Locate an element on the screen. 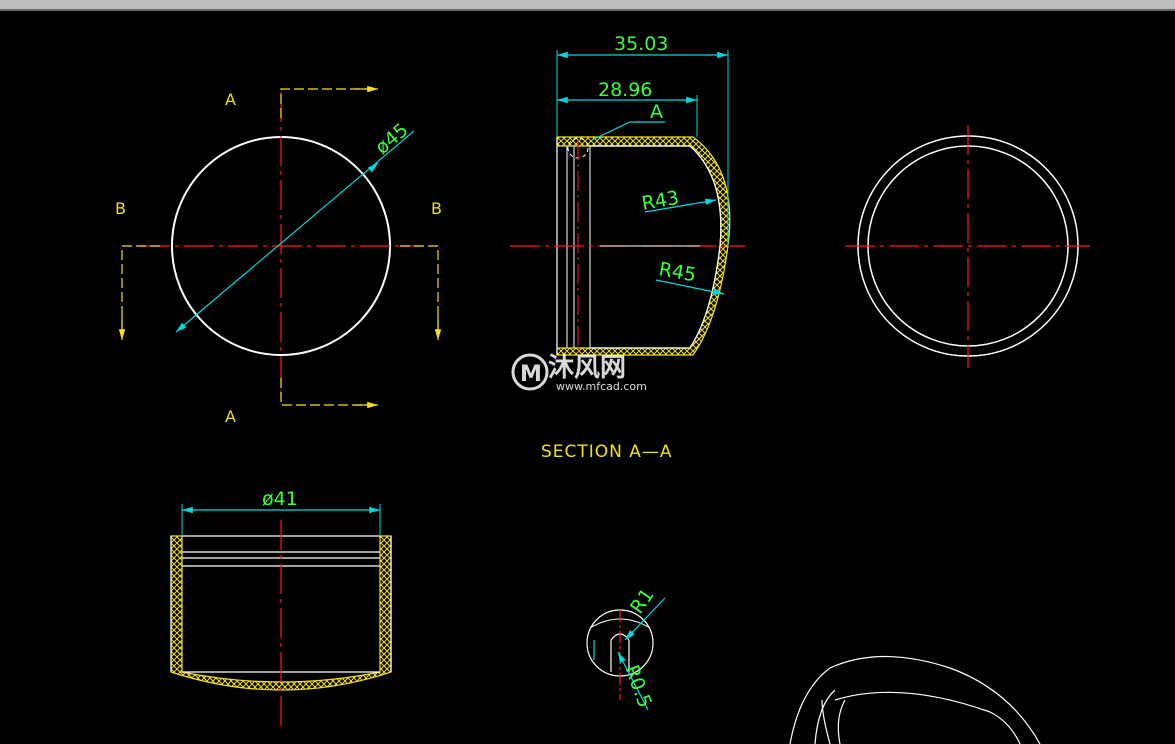  section-label-a-bottom: A is located at coordinates (230, 416).